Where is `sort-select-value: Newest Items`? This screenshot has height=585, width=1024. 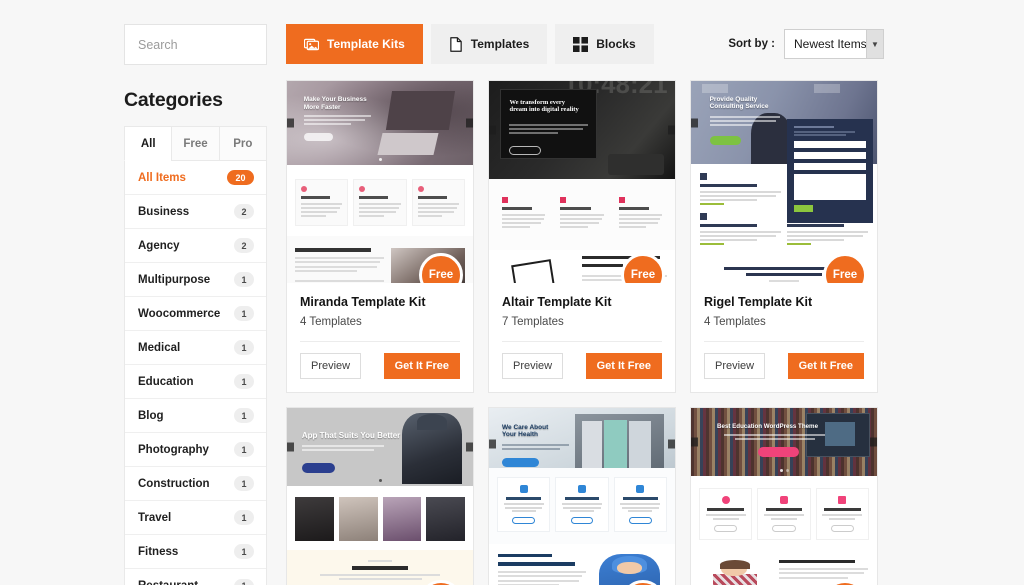
sort-select-value: Newest Items is located at coordinates (830, 44).